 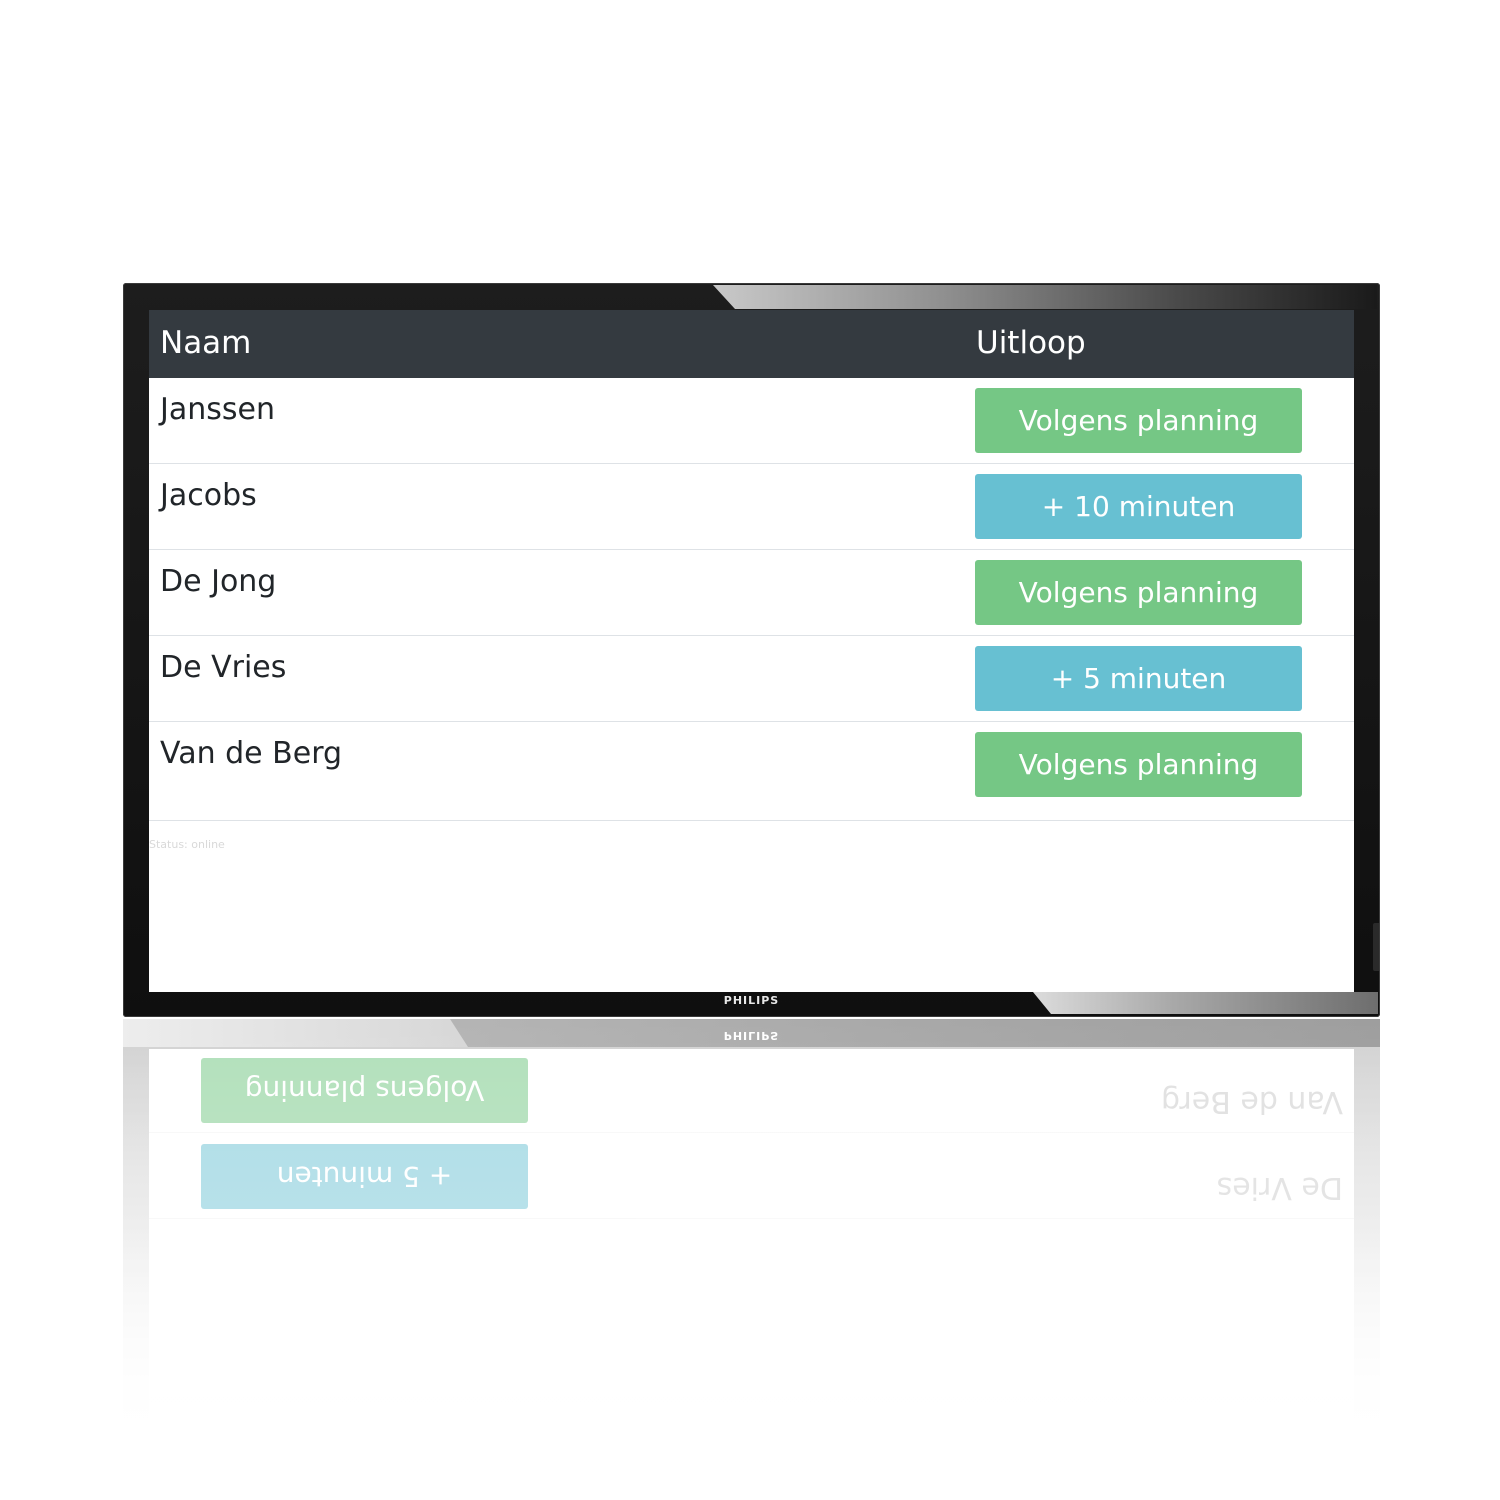 What do you see at coordinates (751, 1000) in the screenshot?
I see `brand-logo: PHILIPS` at bounding box center [751, 1000].